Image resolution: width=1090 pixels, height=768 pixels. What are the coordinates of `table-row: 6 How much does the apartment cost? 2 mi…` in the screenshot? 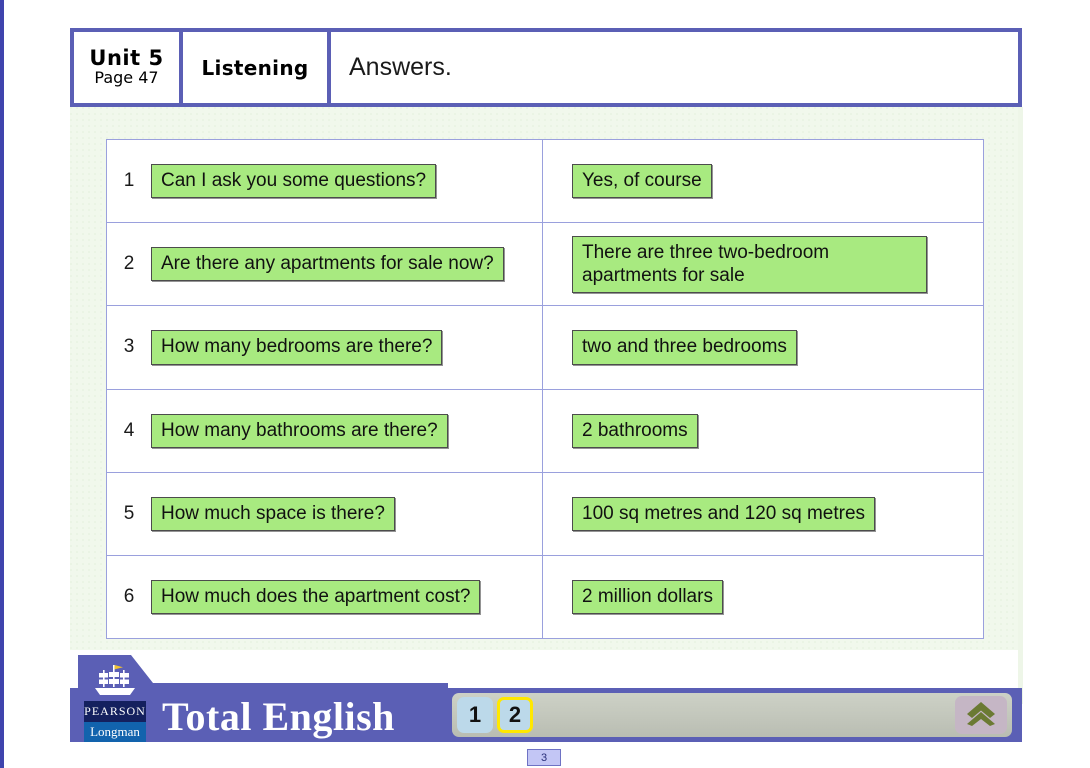 It's located at (545, 597).